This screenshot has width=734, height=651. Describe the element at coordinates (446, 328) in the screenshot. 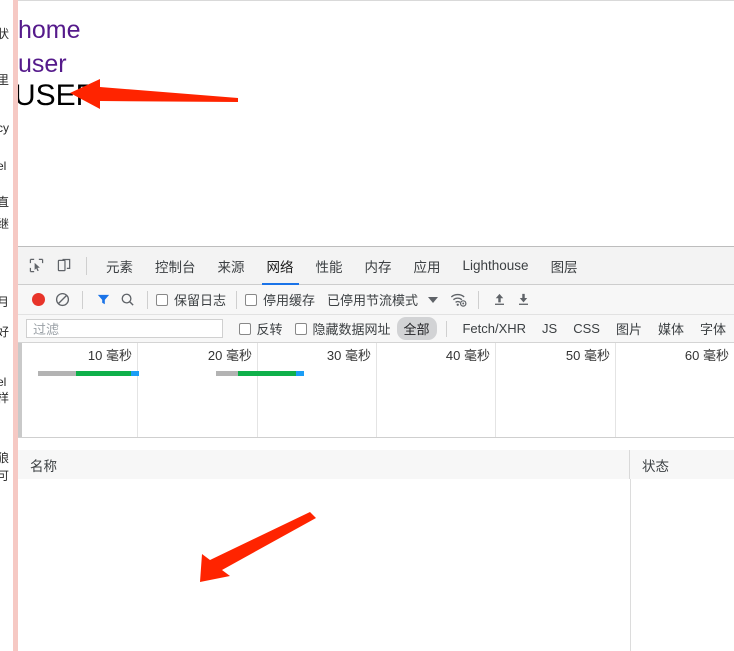

I see `filter-separator` at that location.